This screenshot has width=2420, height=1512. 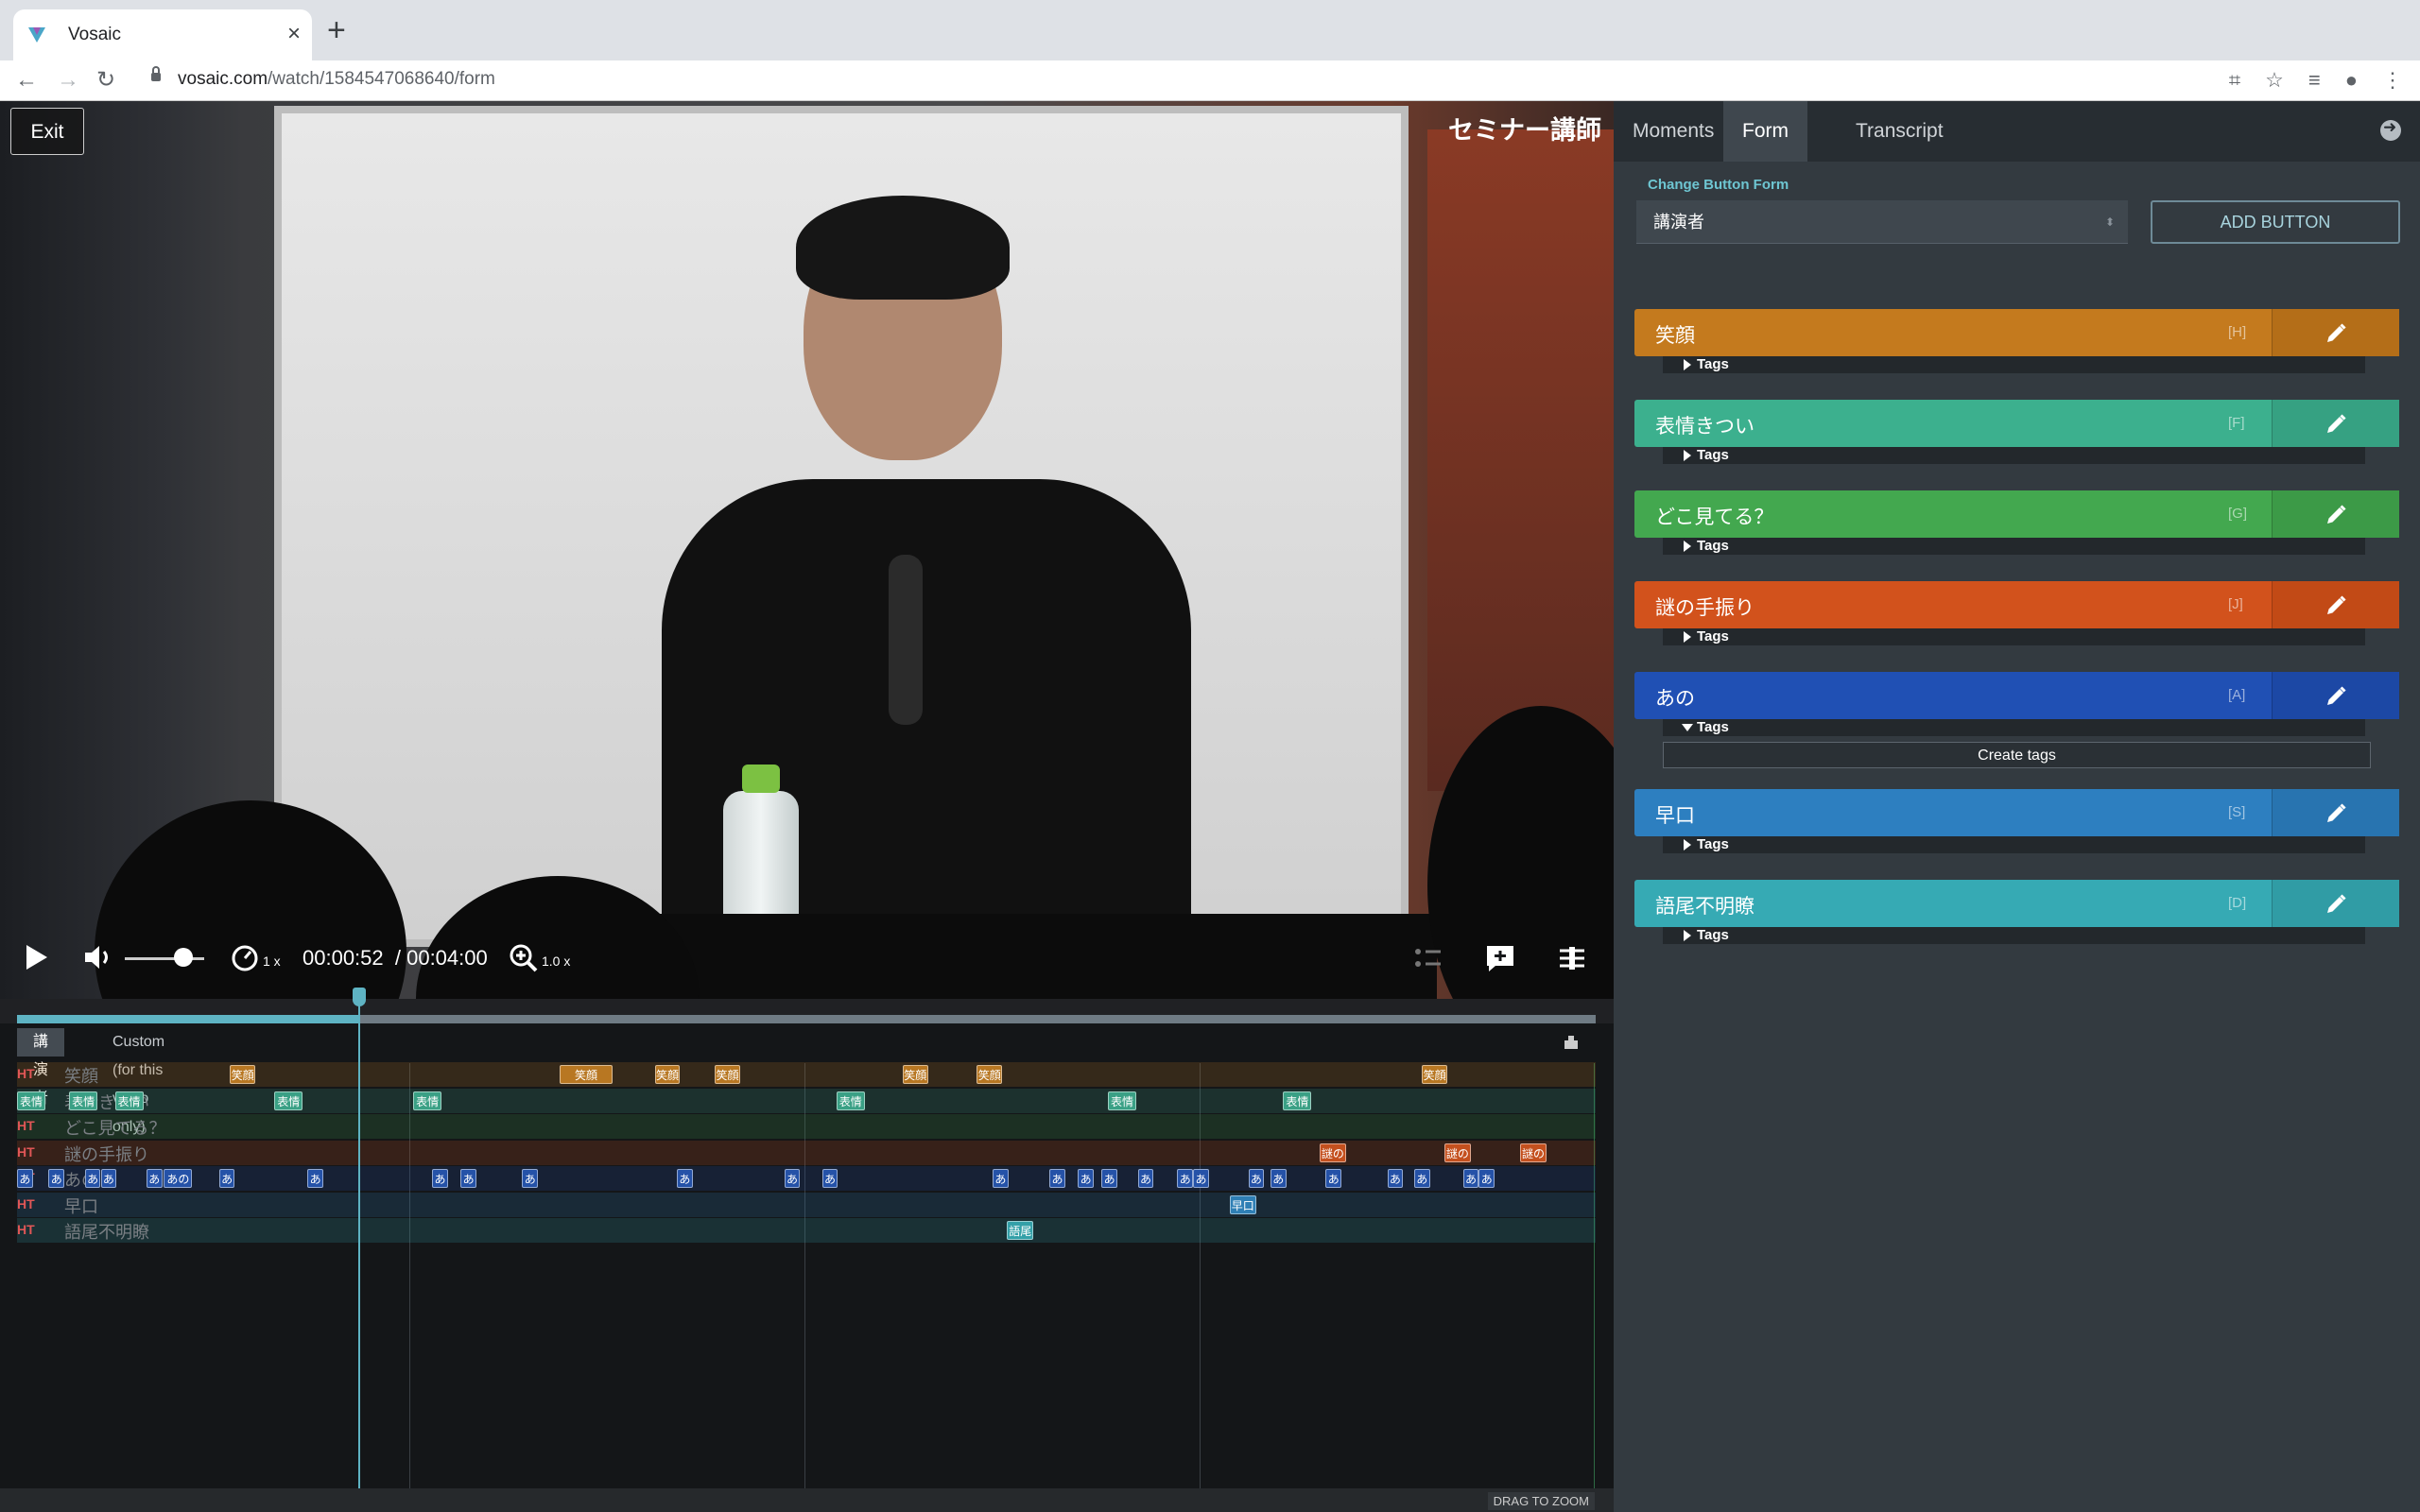 What do you see at coordinates (806, 1152) in the screenshot?
I see `timeline-row: HT 謎の手振り 謎の 謎の 謎の` at bounding box center [806, 1152].